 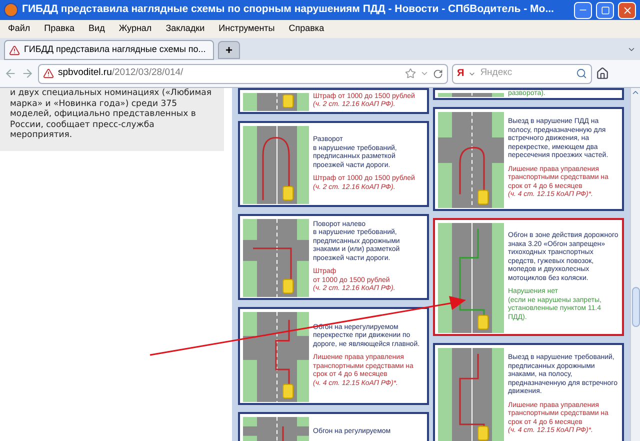 What do you see at coordinates (59, 29) in the screenshot?
I see `menu-item: Правка` at bounding box center [59, 29].